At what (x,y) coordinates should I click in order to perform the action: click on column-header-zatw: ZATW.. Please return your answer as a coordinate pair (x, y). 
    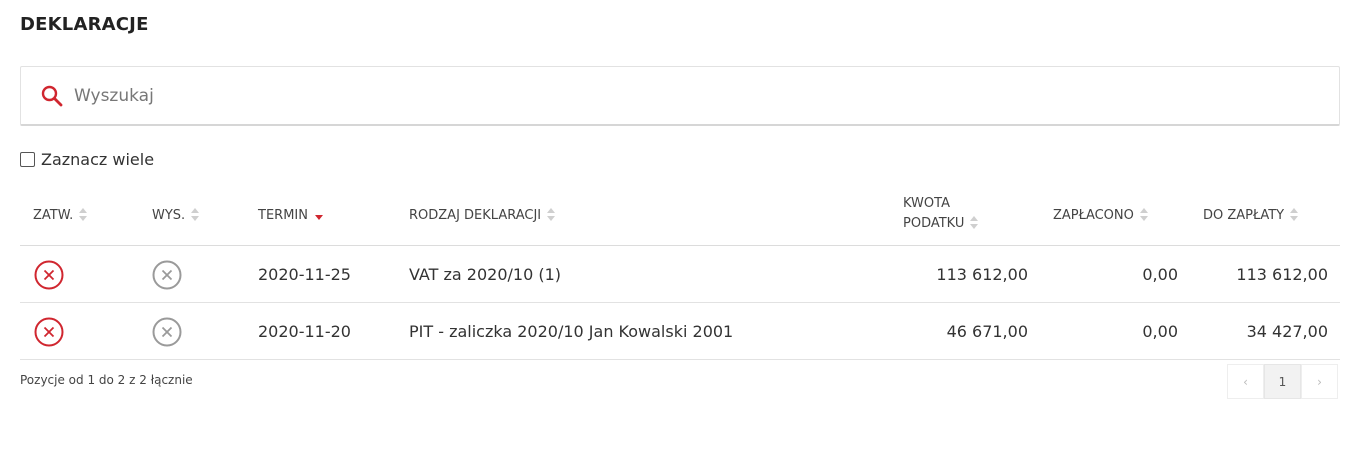
    Looking at the image, I should click on (60, 216).